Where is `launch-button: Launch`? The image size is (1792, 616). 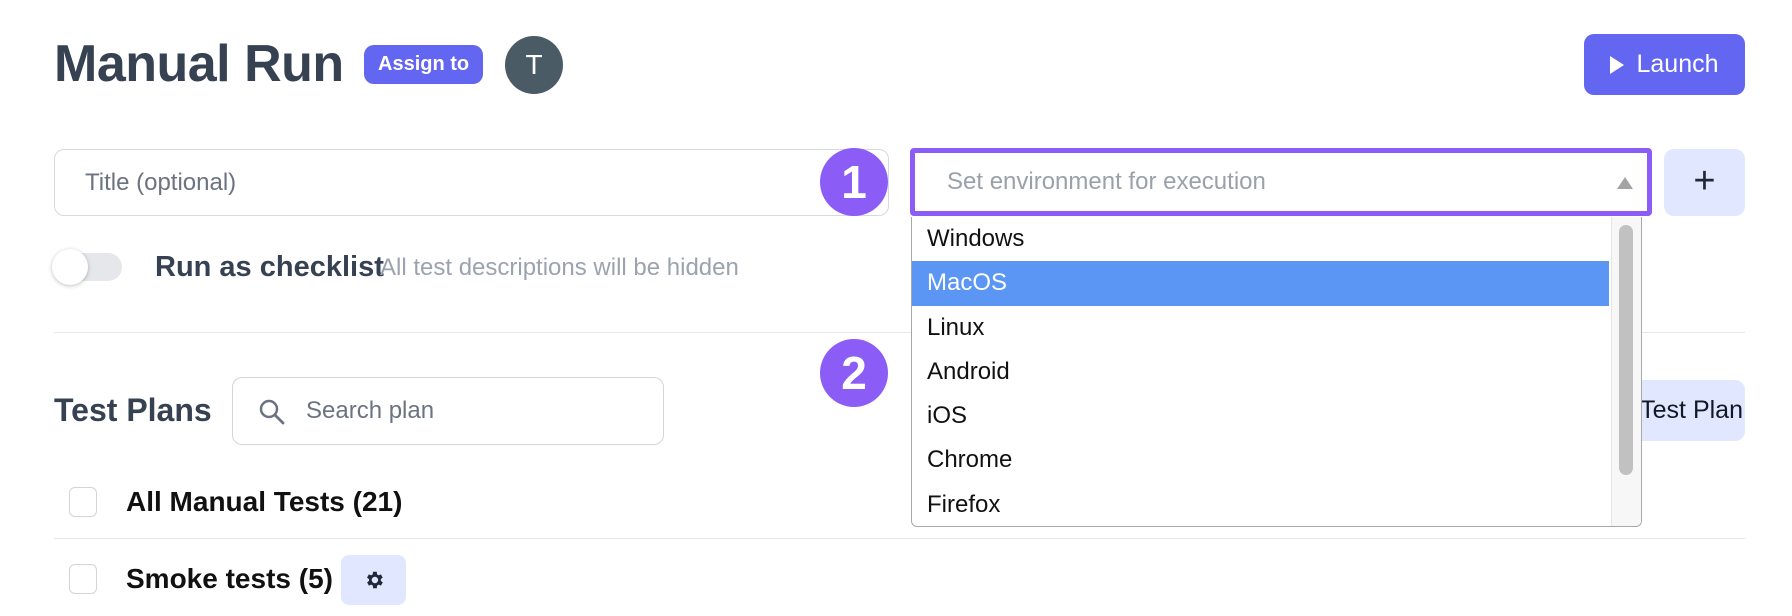 launch-button: Launch is located at coordinates (1664, 64).